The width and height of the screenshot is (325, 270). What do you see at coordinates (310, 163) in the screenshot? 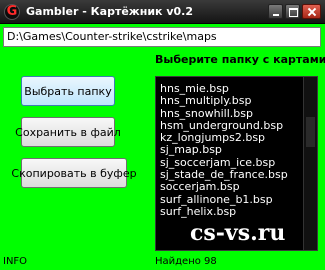
I see `map-list-scrollbar` at bounding box center [310, 163].